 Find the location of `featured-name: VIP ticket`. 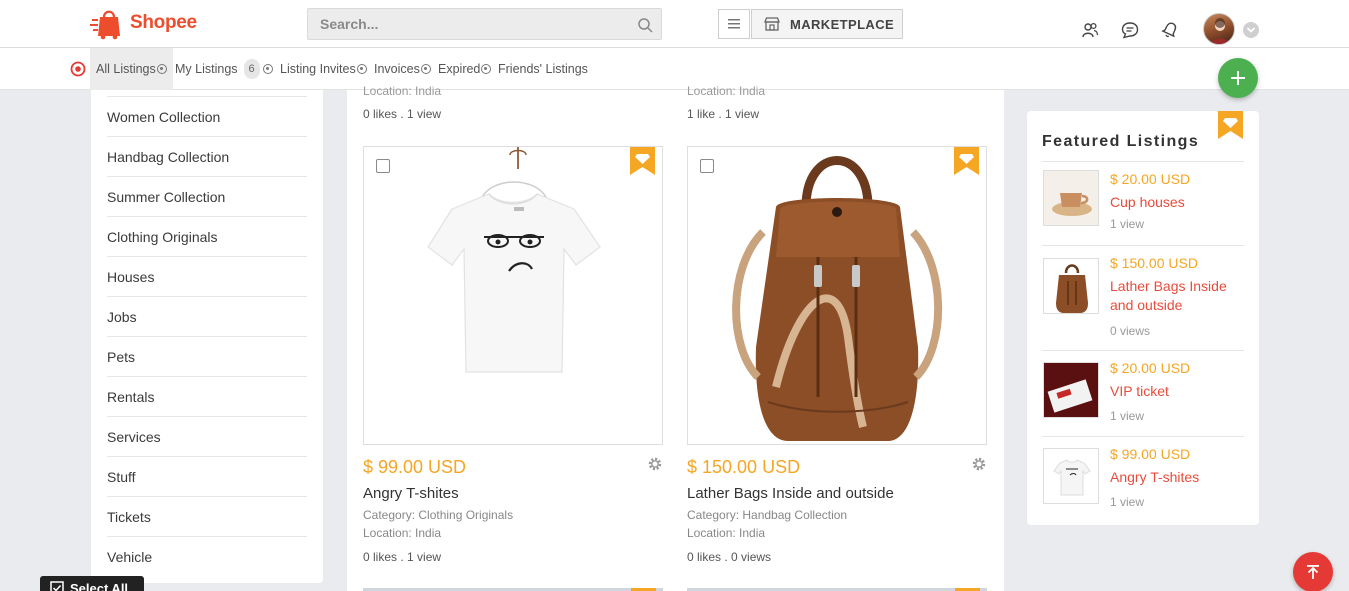

featured-name: VIP ticket is located at coordinates (1177, 391).